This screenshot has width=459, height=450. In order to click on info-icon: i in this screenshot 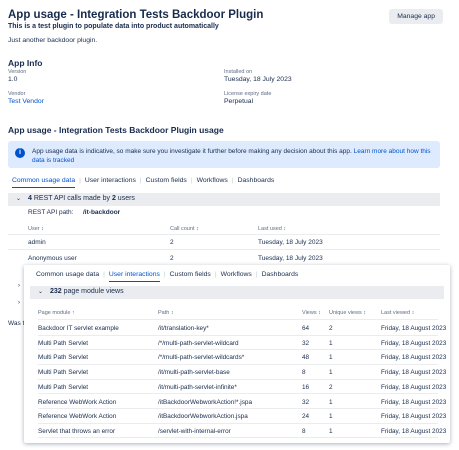, I will do `click(20, 153)`.